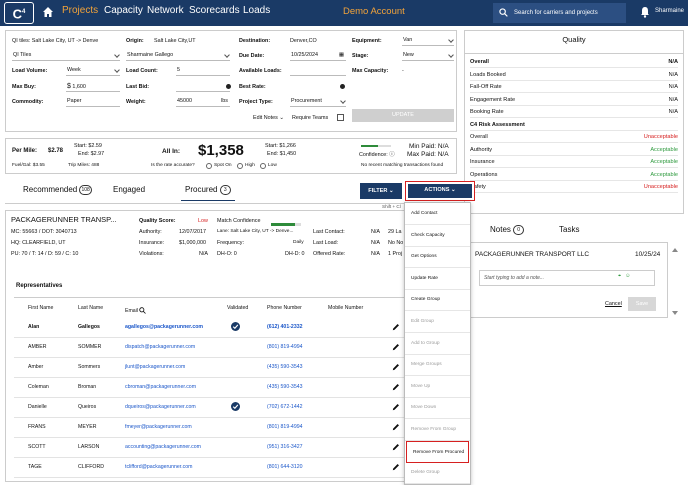  I want to click on edit-notes-link: Edit Notes ⌄, so click(268, 118).